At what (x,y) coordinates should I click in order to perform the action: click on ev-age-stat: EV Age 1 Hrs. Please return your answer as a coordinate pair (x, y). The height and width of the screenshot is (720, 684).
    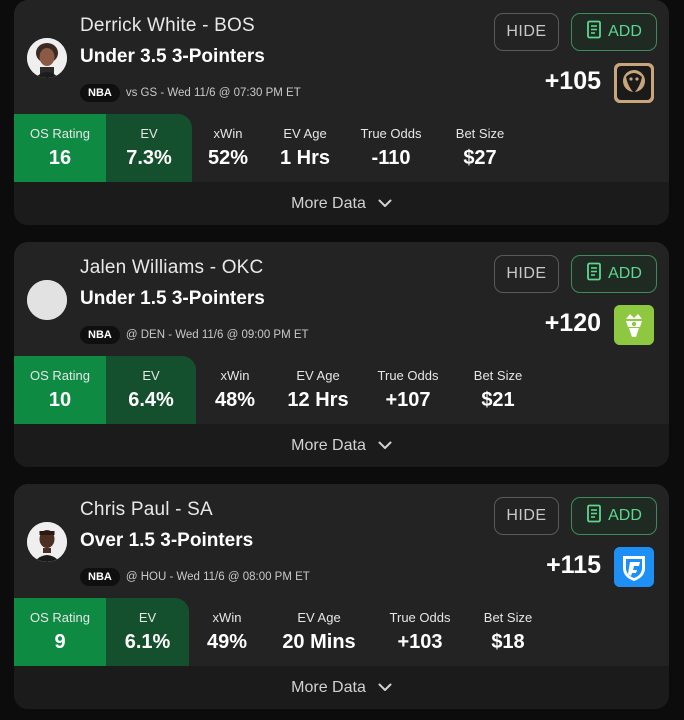
    Looking at the image, I should click on (305, 148).